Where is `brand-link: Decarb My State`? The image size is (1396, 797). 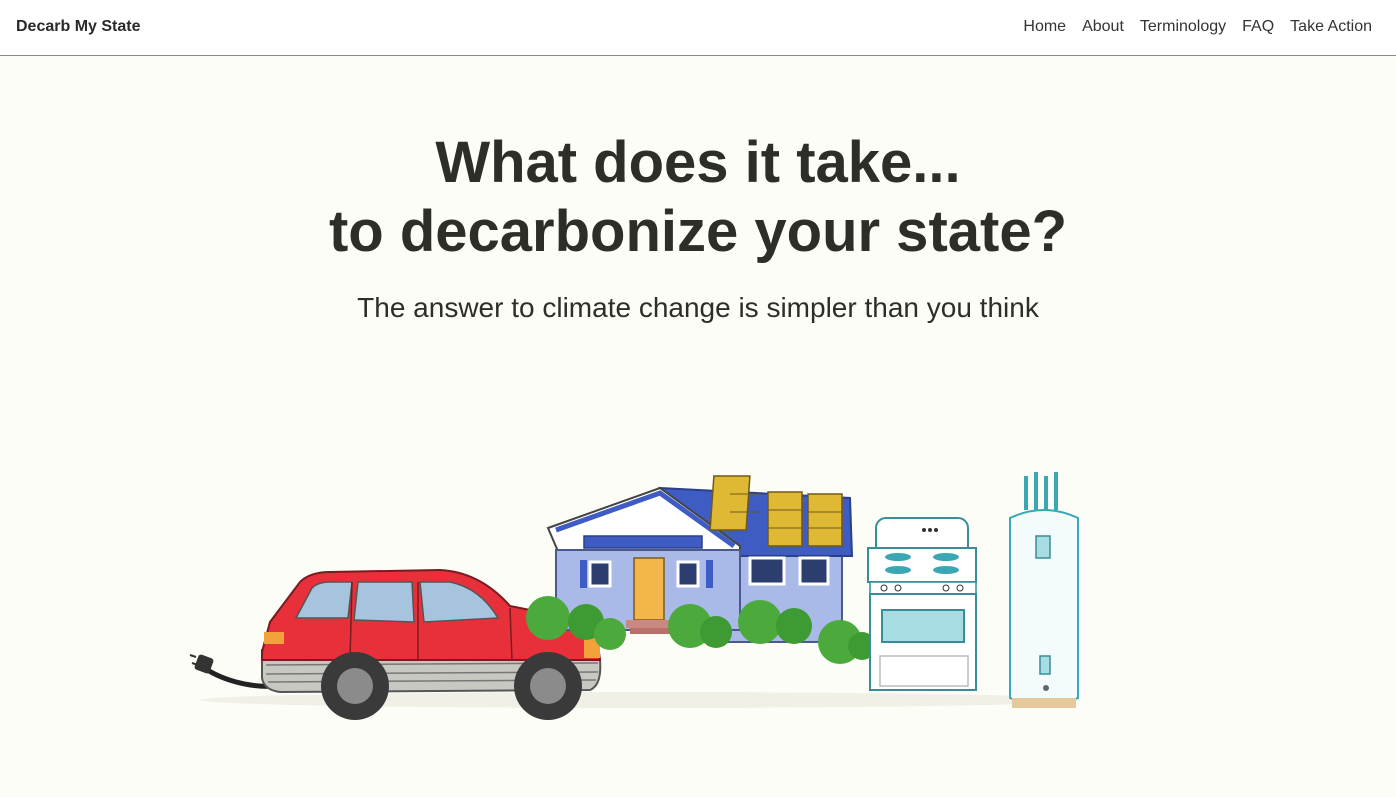 brand-link: Decarb My State is located at coordinates (78, 27).